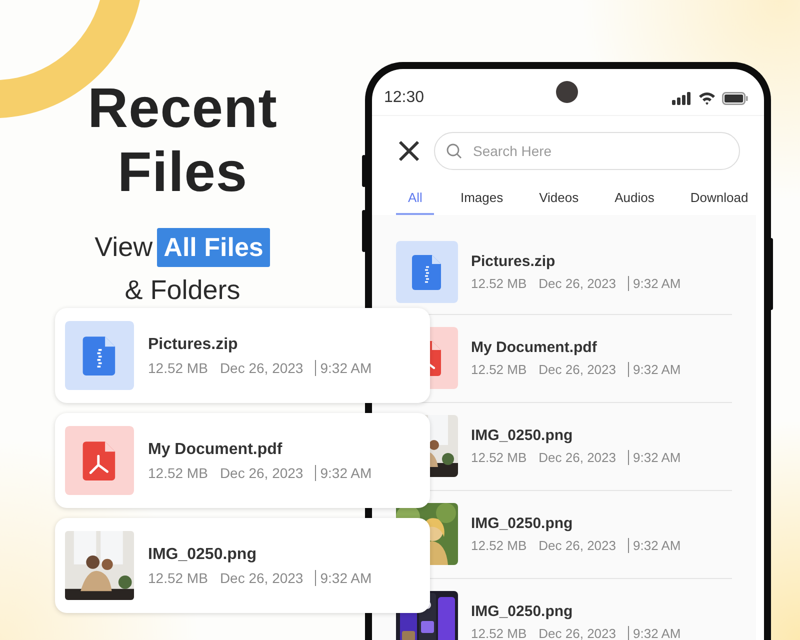 The width and height of the screenshot is (800, 640). What do you see at coordinates (242, 460) in the screenshot?
I see `file-card: My Document.pdf 12.52 MB Dec 26, 2023 9:32 AM` at bounding box center [242, 460].